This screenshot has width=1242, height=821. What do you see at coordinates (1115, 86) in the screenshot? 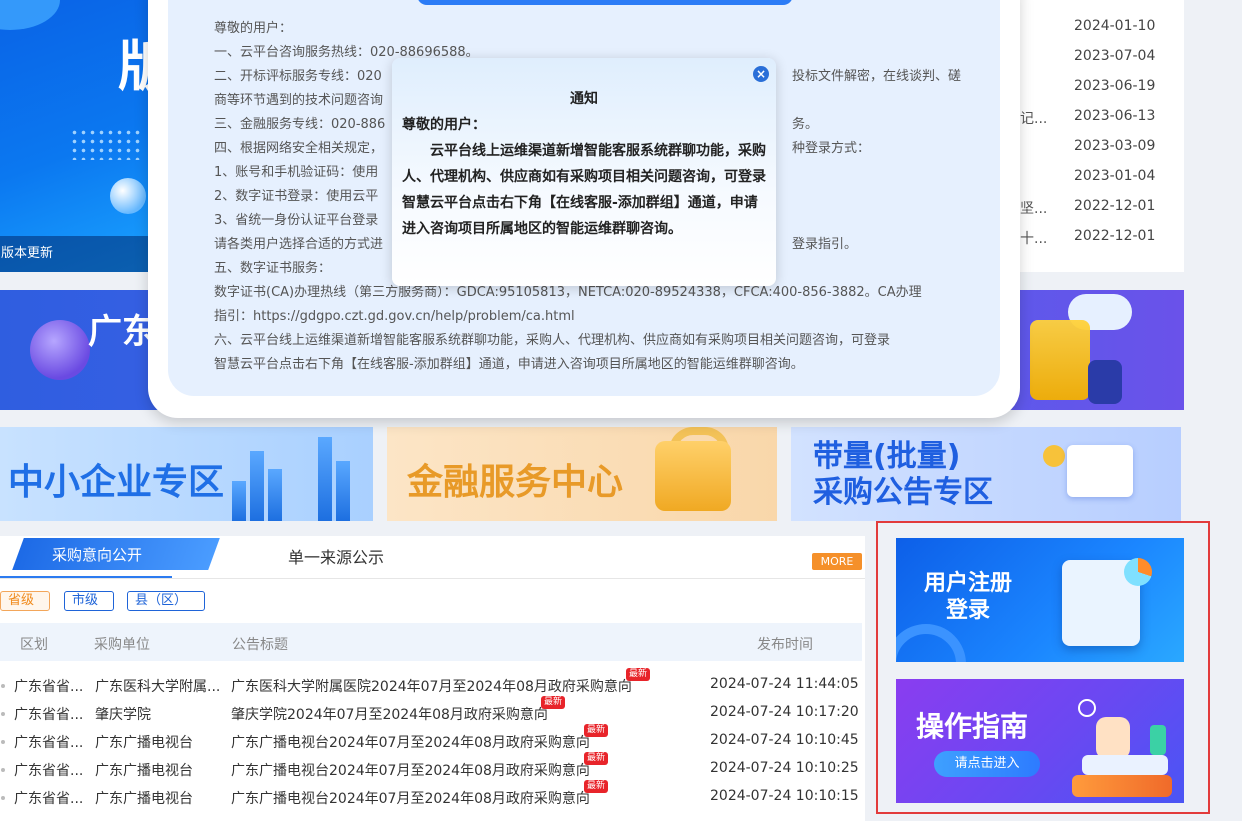
I see `news-date: 2023-06-19` at bounding box center [1115, 86].